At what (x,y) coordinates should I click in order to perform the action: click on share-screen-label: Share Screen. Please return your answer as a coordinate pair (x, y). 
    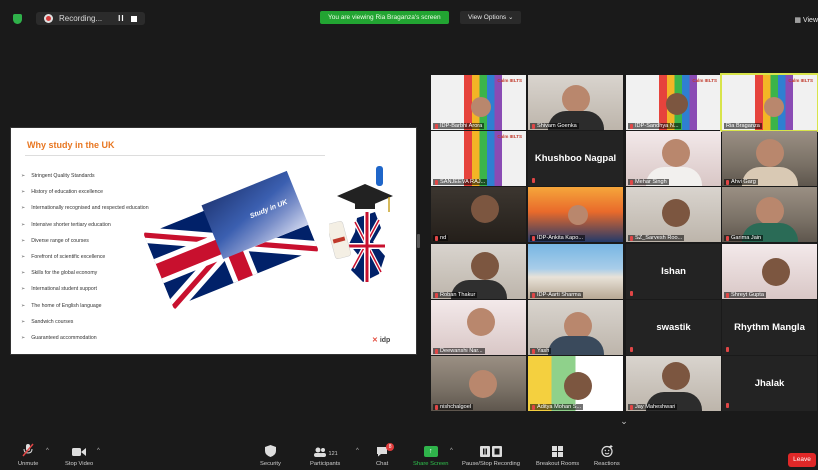
    Looking at the image, I should click on (431, 464).